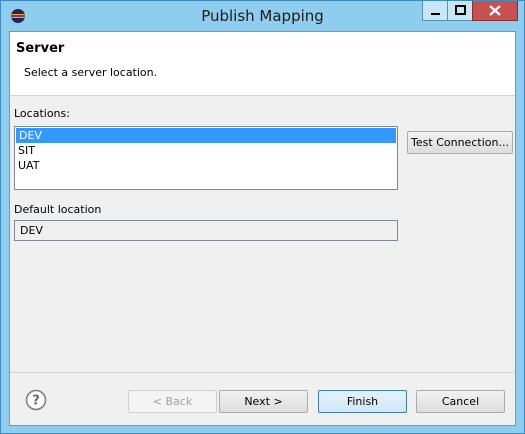 The image size is (525, 434). I want to click on close-icon, so click(495, 10).